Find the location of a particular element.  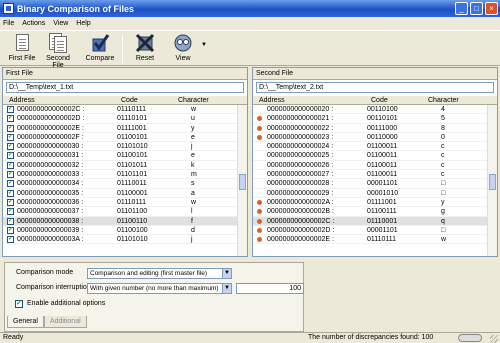

address-cell: 0000000000000021 : is located at coordinates (300, 119).